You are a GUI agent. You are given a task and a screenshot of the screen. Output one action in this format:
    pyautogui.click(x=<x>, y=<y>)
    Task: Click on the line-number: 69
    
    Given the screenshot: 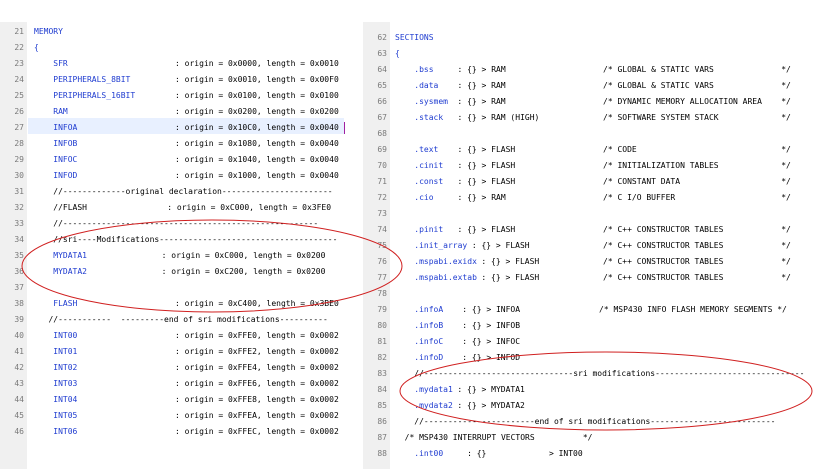 What is the action you would take?
    pyautogui.click(x=382, y=149)
    